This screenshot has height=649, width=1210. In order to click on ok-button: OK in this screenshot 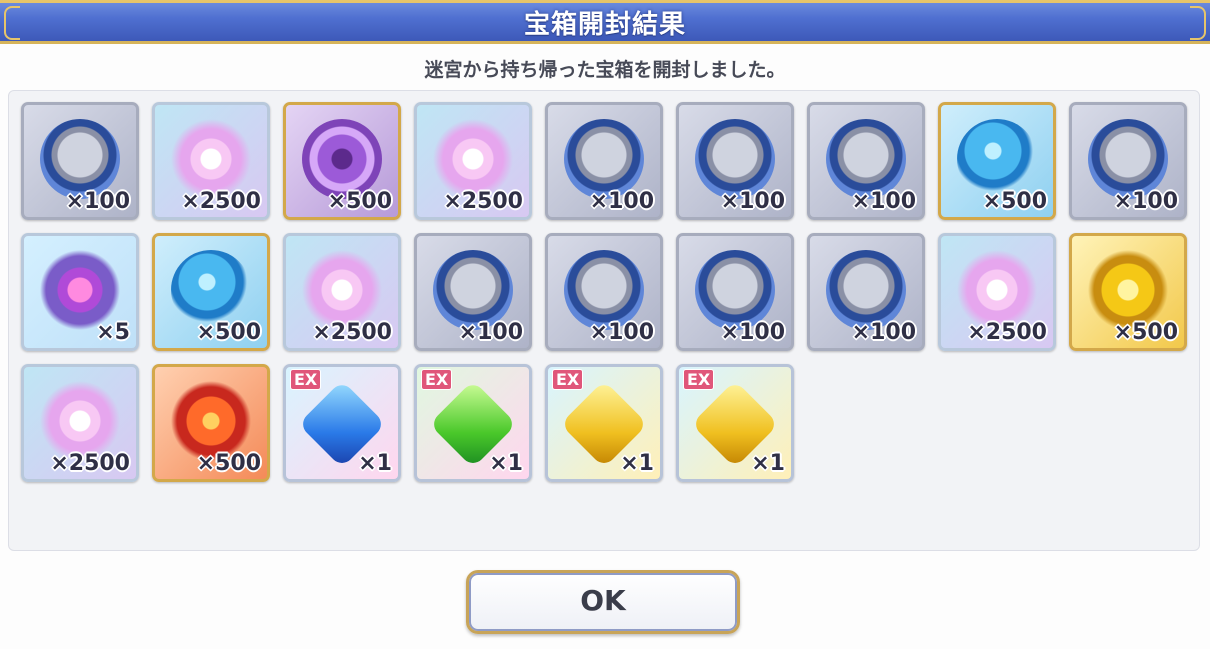, I will do `click(603, 602)`.